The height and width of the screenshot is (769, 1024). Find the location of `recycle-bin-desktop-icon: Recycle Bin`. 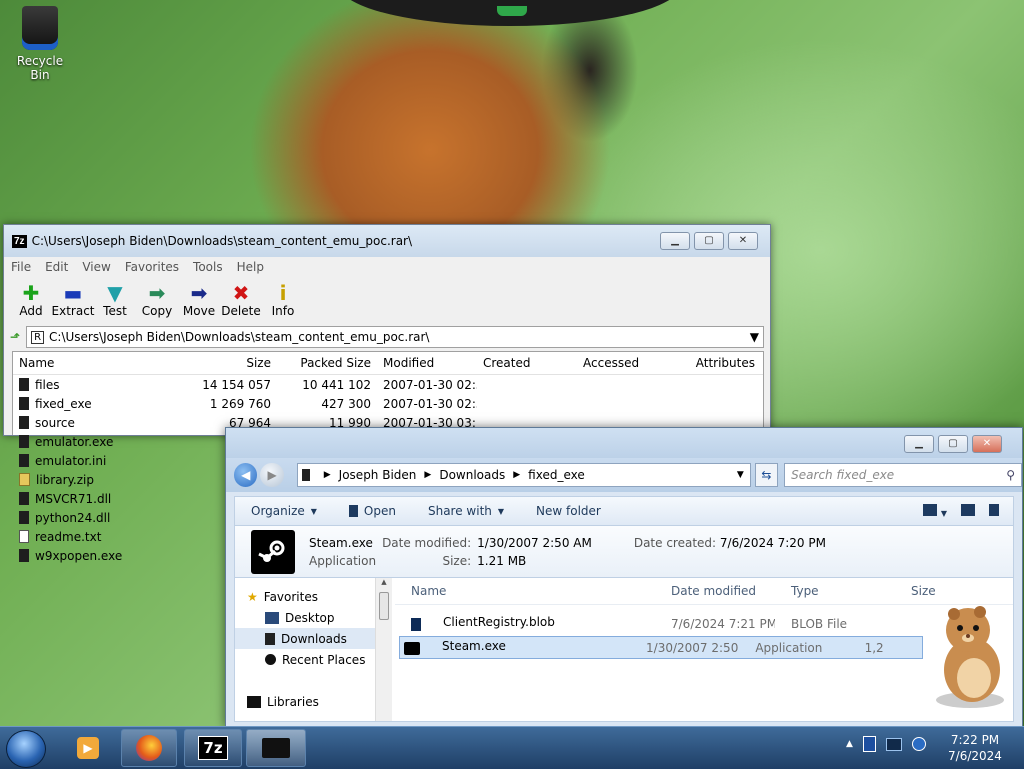

recycle-bin-desktop-icon: Recycle Bin is located at coordinates (40, 44).